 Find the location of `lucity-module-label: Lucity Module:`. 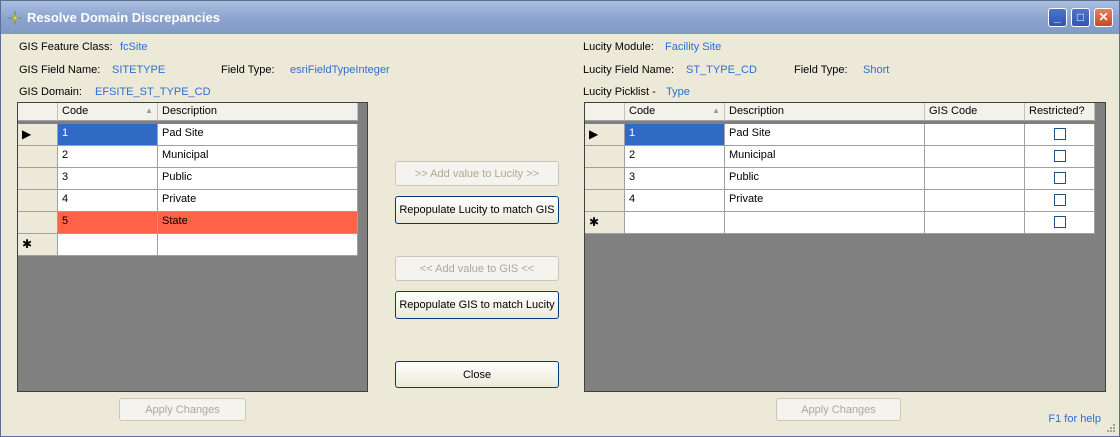

lucity-module-label: Lucity Module: is located at coordinates (618, 47).